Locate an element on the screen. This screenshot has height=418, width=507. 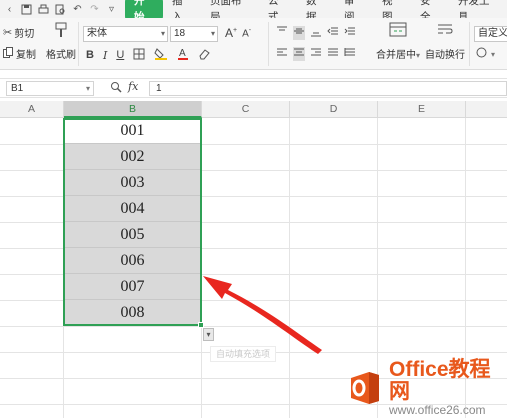
office-logo-icon is located at coordinates (365, 388).